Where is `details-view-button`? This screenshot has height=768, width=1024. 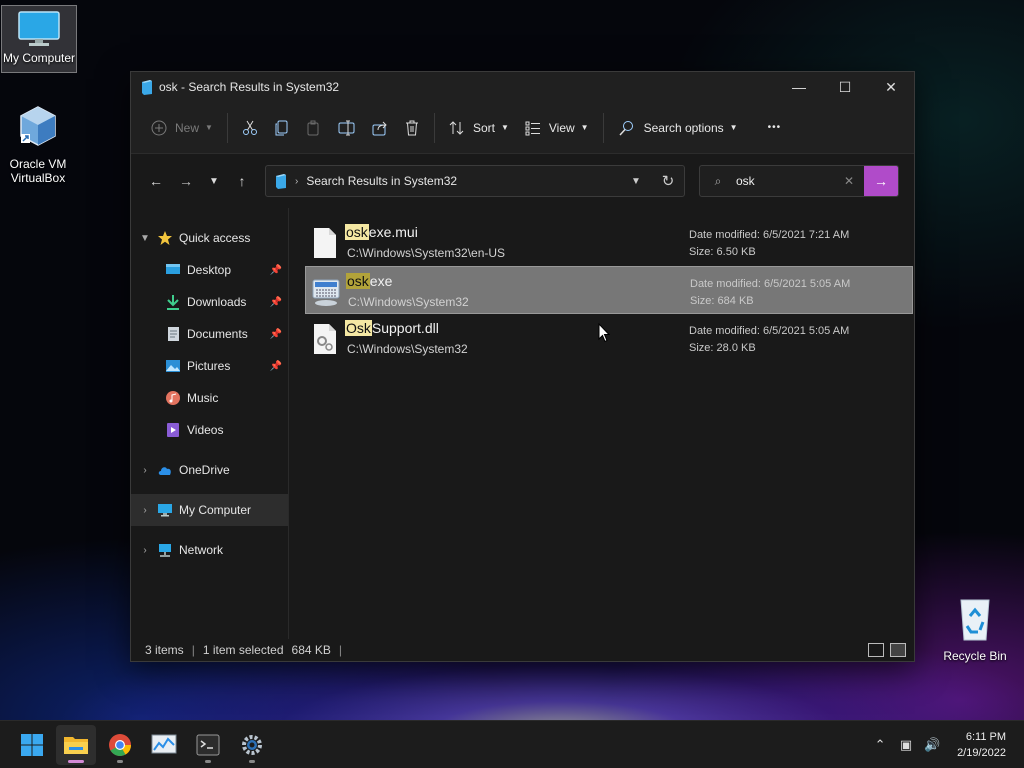 details-view-button is located at coordinates (876, 650).